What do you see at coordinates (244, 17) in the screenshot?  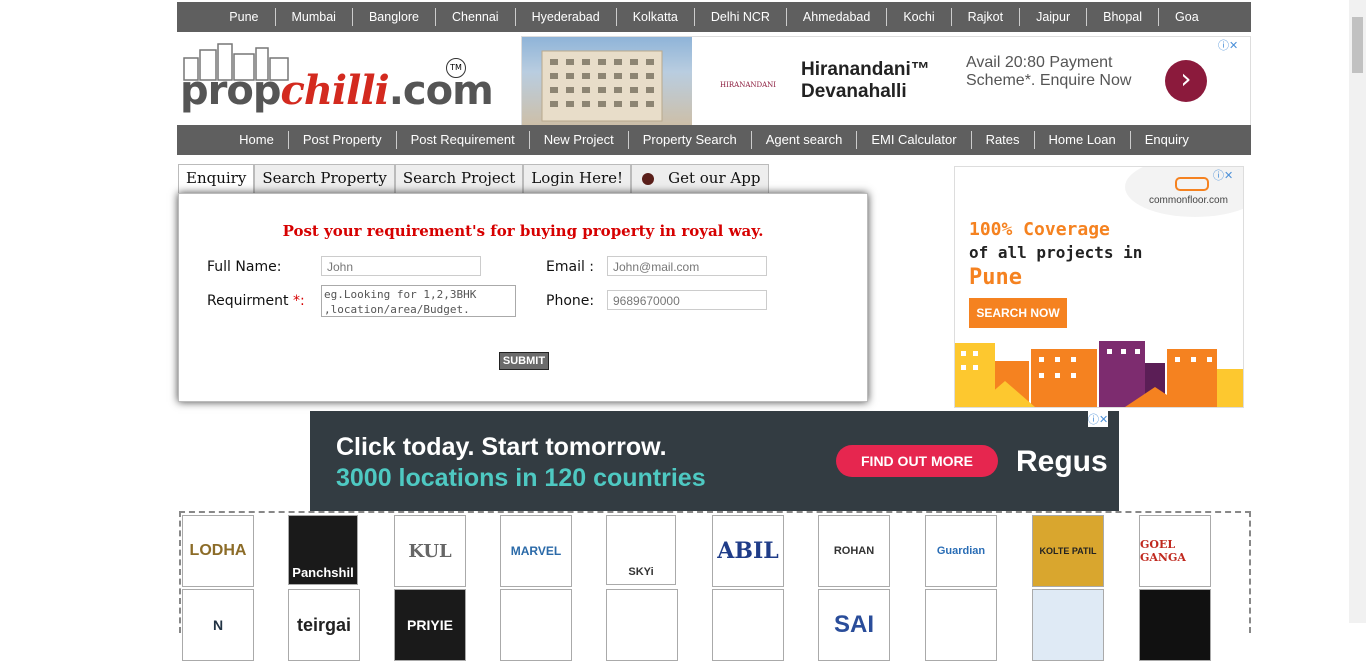 I see `city-link: Pune` at bounding box center [244, 17].